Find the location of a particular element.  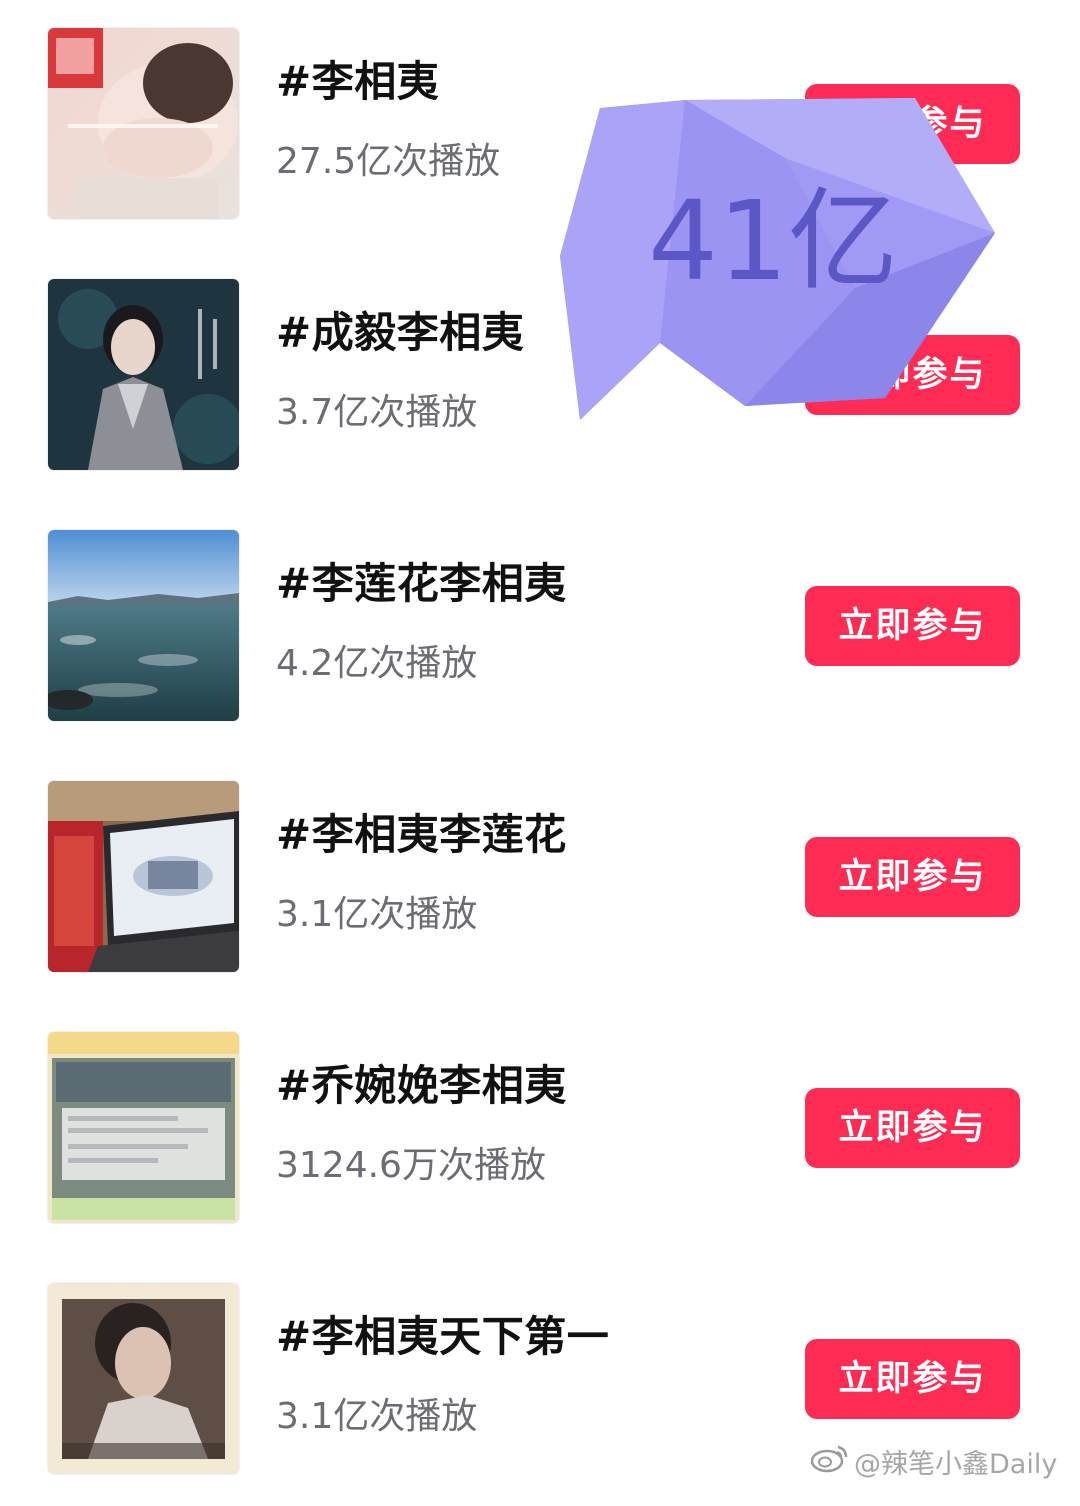

weibo-icon is located at coordinates (832, 1464).